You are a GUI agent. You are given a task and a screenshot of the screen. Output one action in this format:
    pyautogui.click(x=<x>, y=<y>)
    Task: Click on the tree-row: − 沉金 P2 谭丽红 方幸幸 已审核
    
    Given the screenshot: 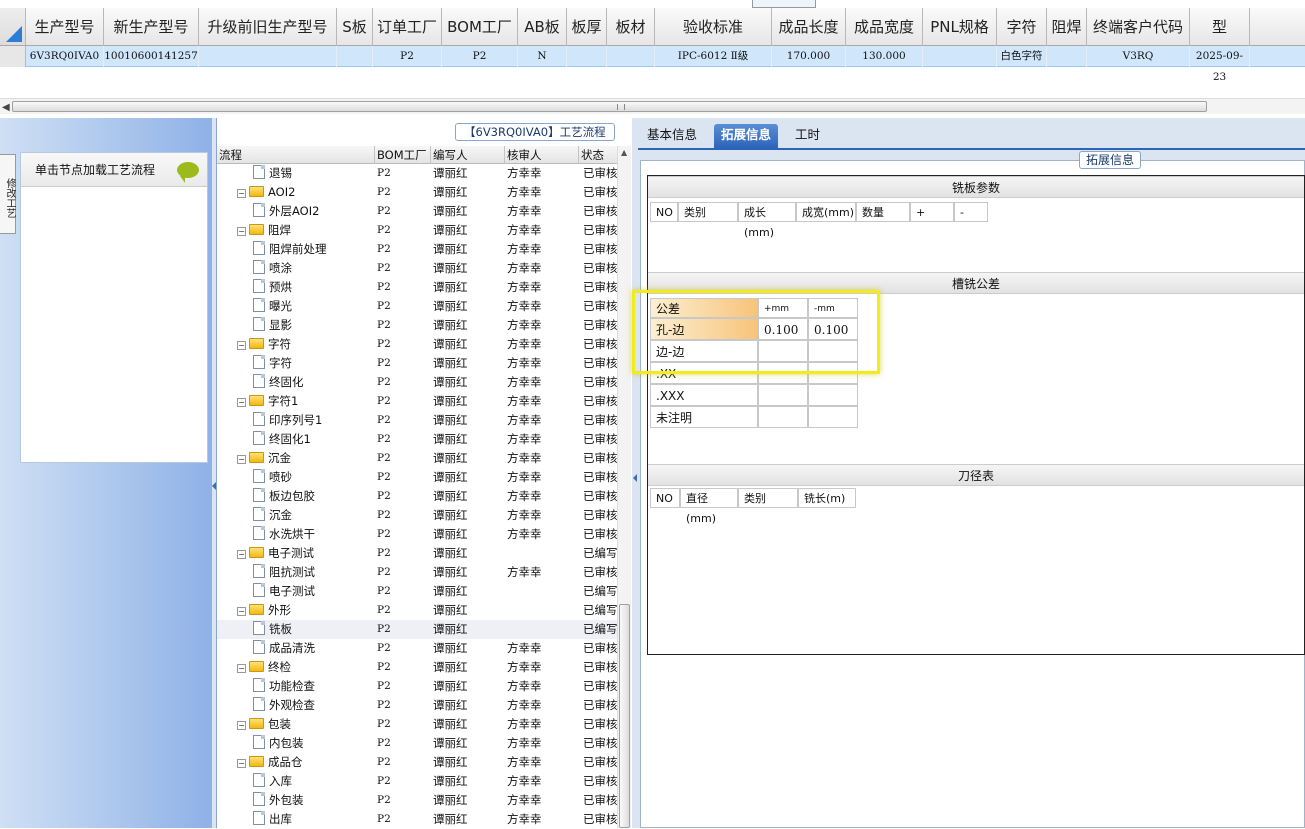 What is the action you would take?
    pyautogui.click(x=417, y=458)
    